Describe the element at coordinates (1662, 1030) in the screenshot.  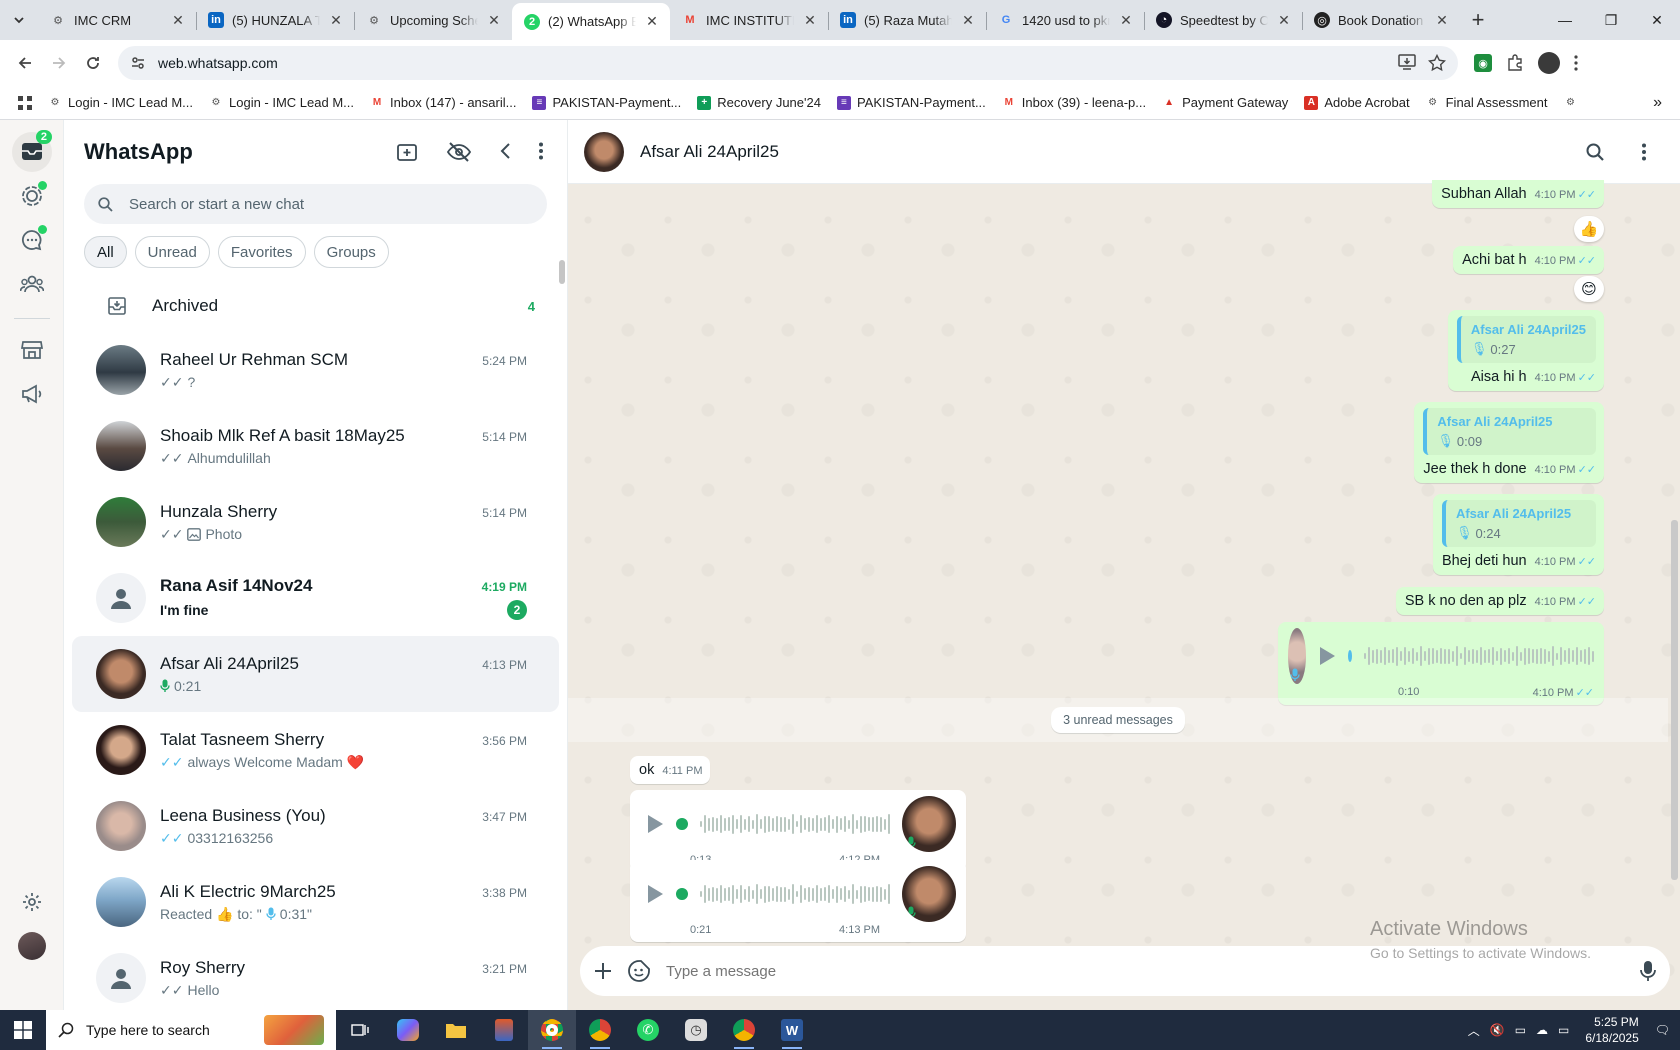
I see `notifications-icon: 🗨` at that location.